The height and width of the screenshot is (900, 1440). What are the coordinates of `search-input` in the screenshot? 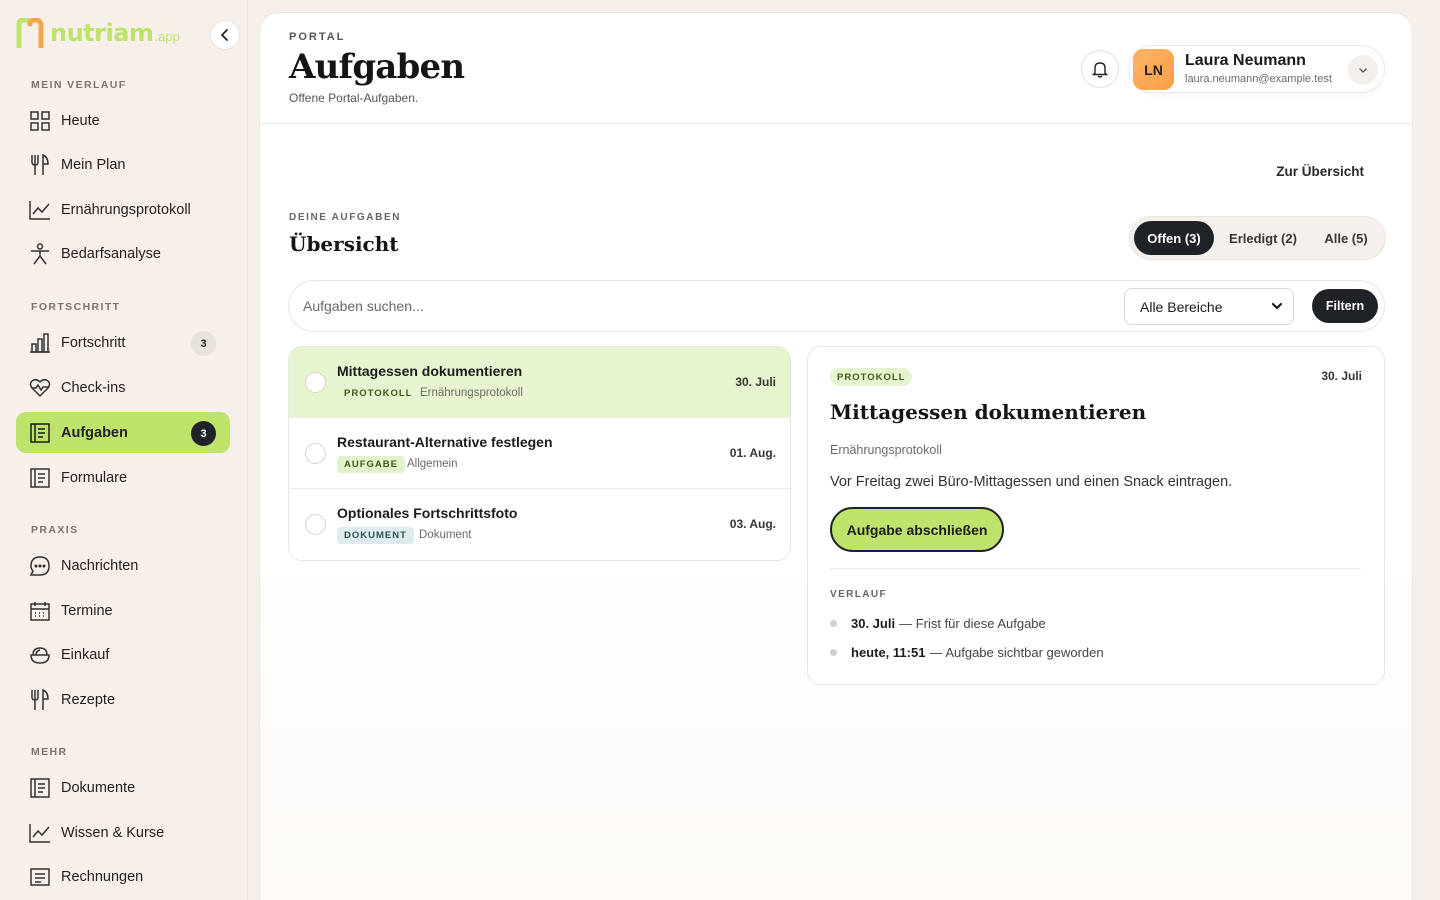 It's located at (703, 306).